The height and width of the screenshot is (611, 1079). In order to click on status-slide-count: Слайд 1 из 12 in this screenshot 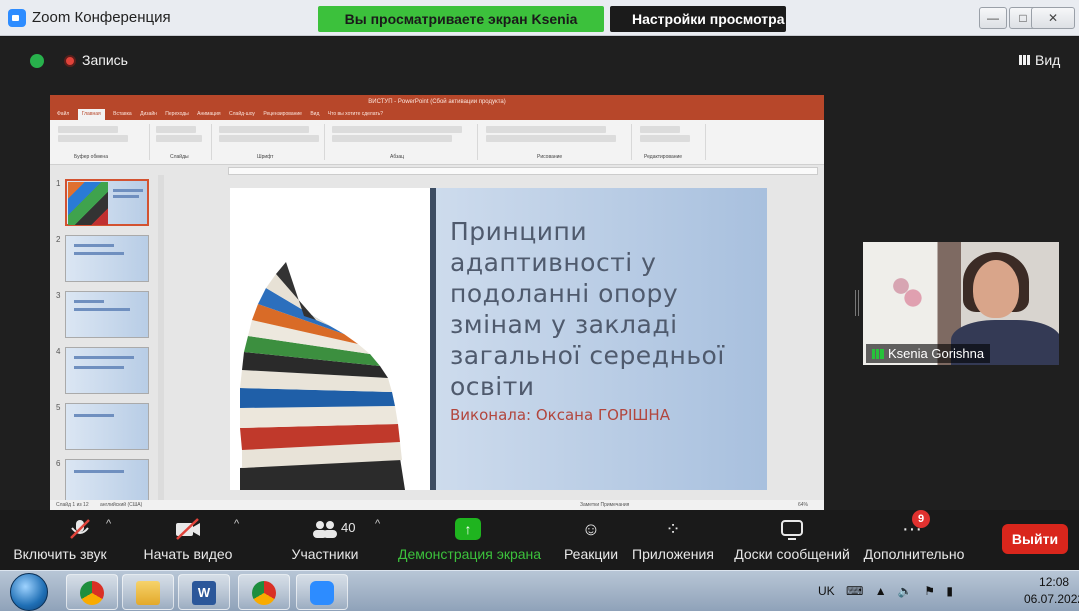, I will do `click(72, 505)`.